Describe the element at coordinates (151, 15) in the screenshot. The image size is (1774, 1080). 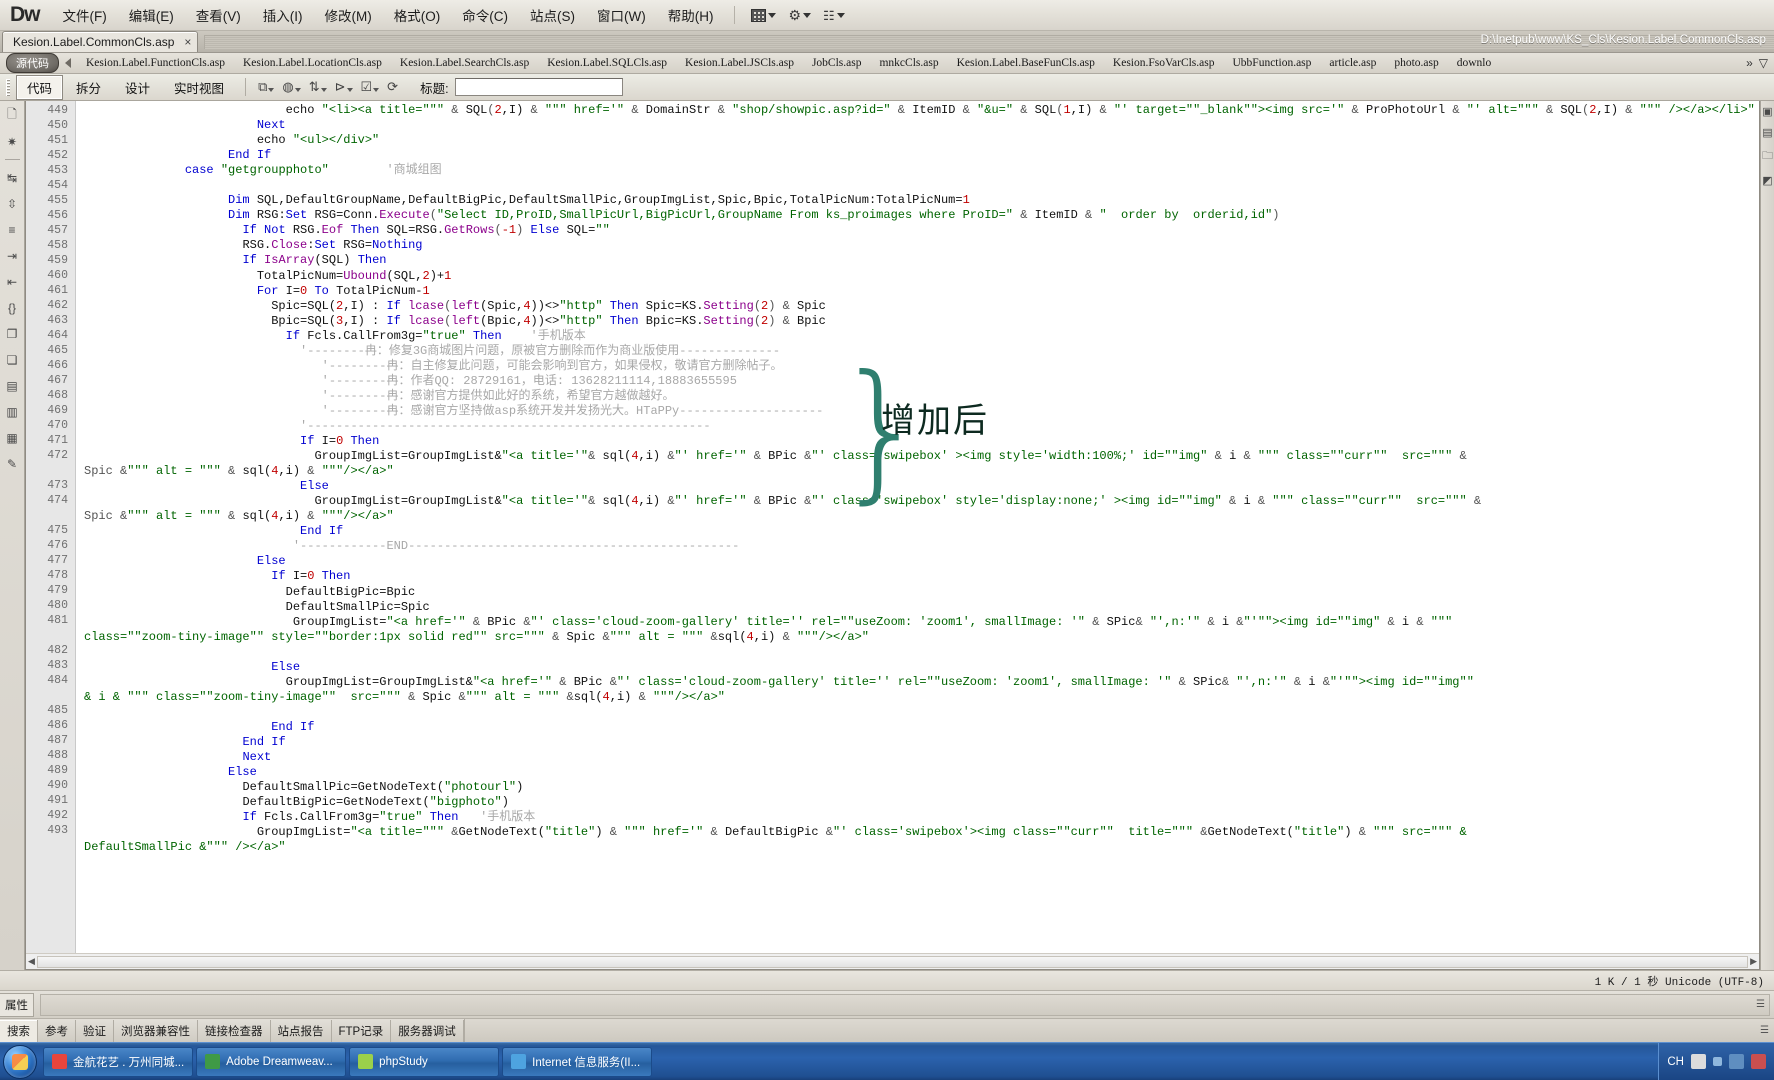
I see `menu-edit: 编辑(E)` at that location.